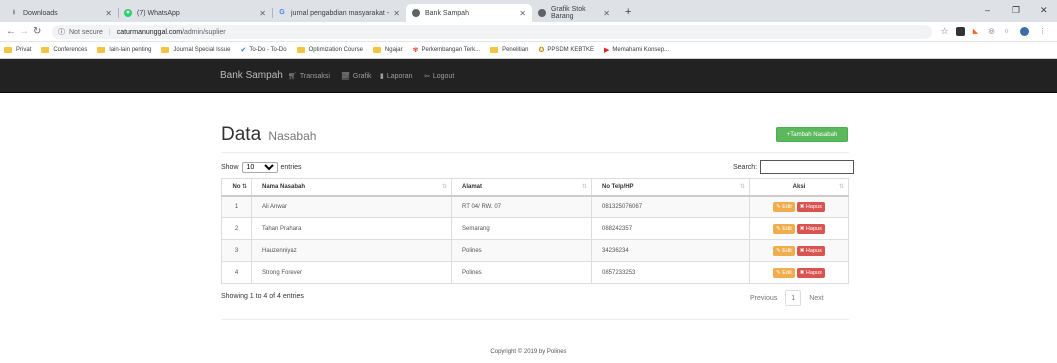  Describe the element at coordinates (61, 32) in the screenshot. I see `info-icon: ⓘ` at that location.